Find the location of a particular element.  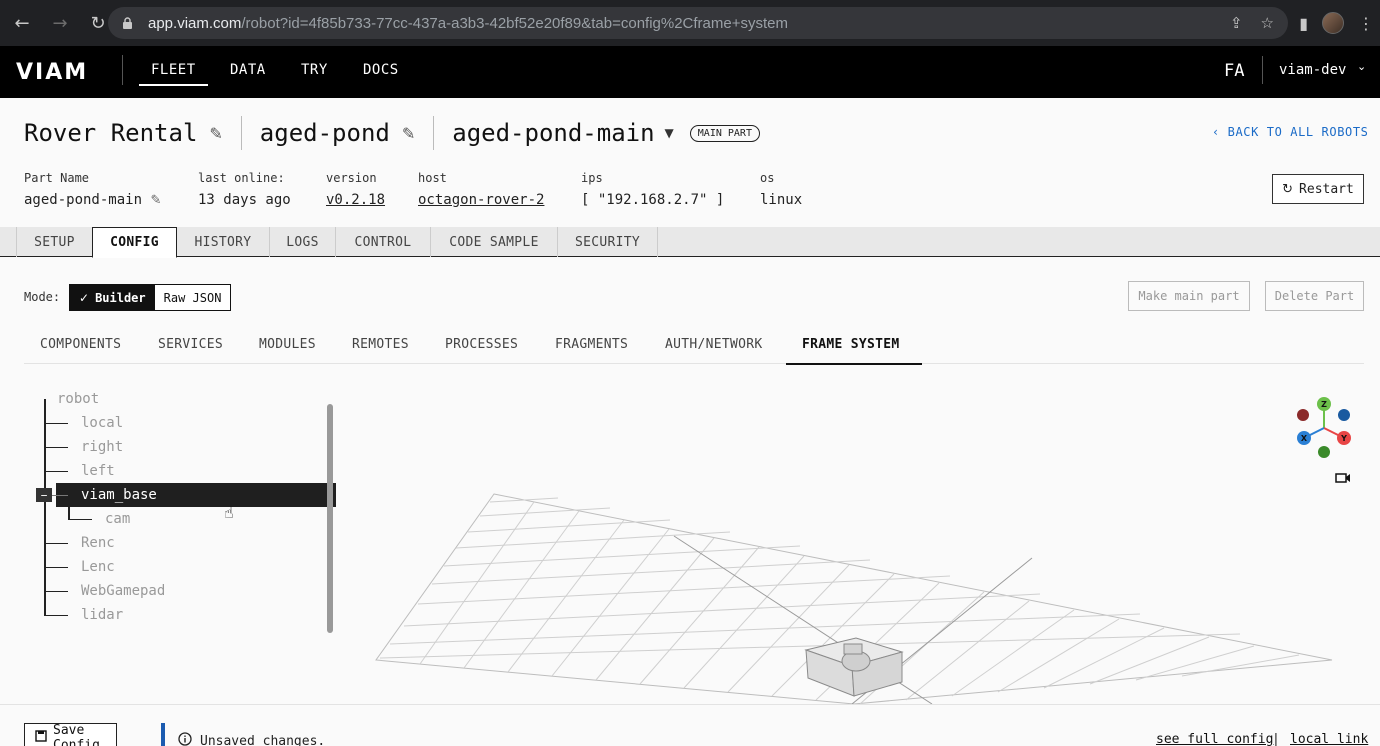

url-host: app.viam.com is located at coordinates (195, 23).